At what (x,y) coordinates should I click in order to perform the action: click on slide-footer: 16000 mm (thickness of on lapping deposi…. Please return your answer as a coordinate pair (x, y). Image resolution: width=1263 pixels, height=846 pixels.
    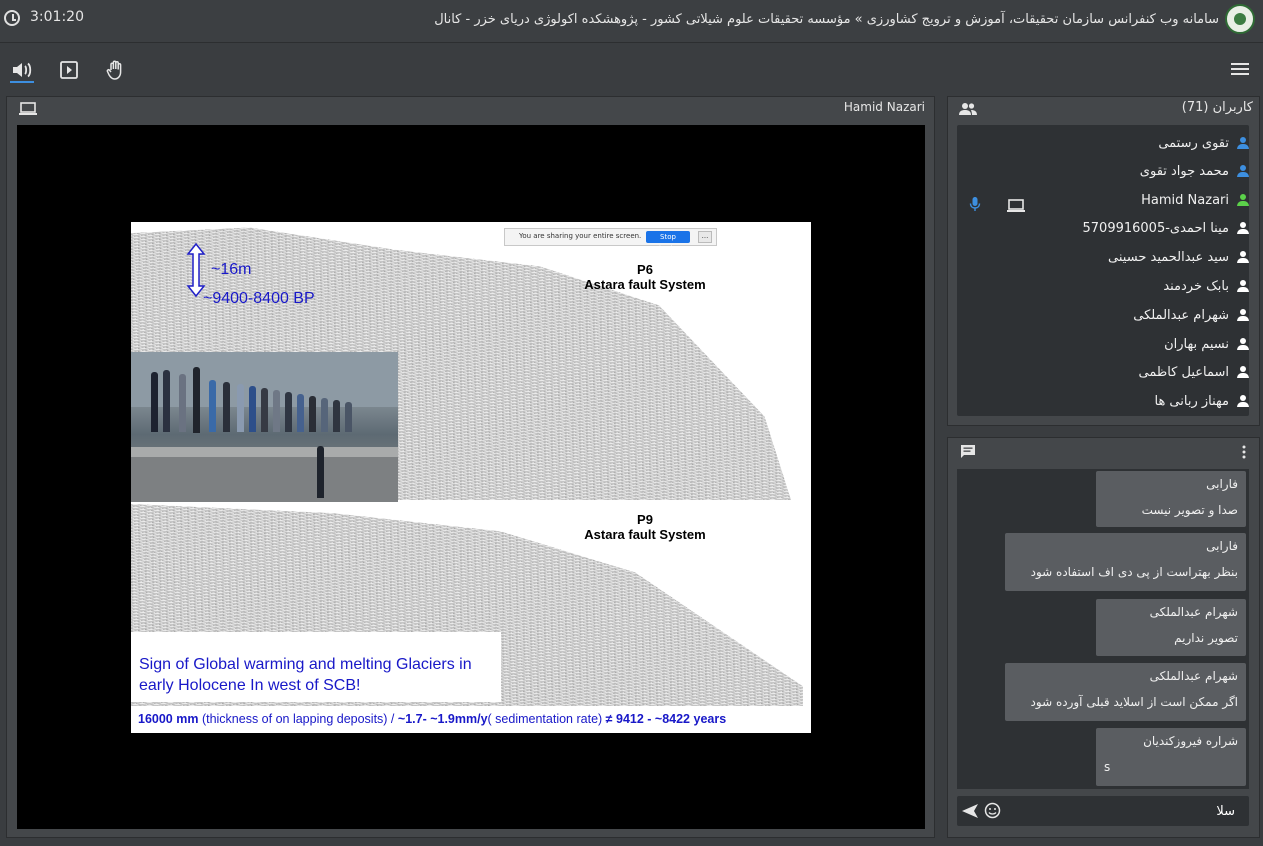
    Looking at the image, I should click on (432, 719).